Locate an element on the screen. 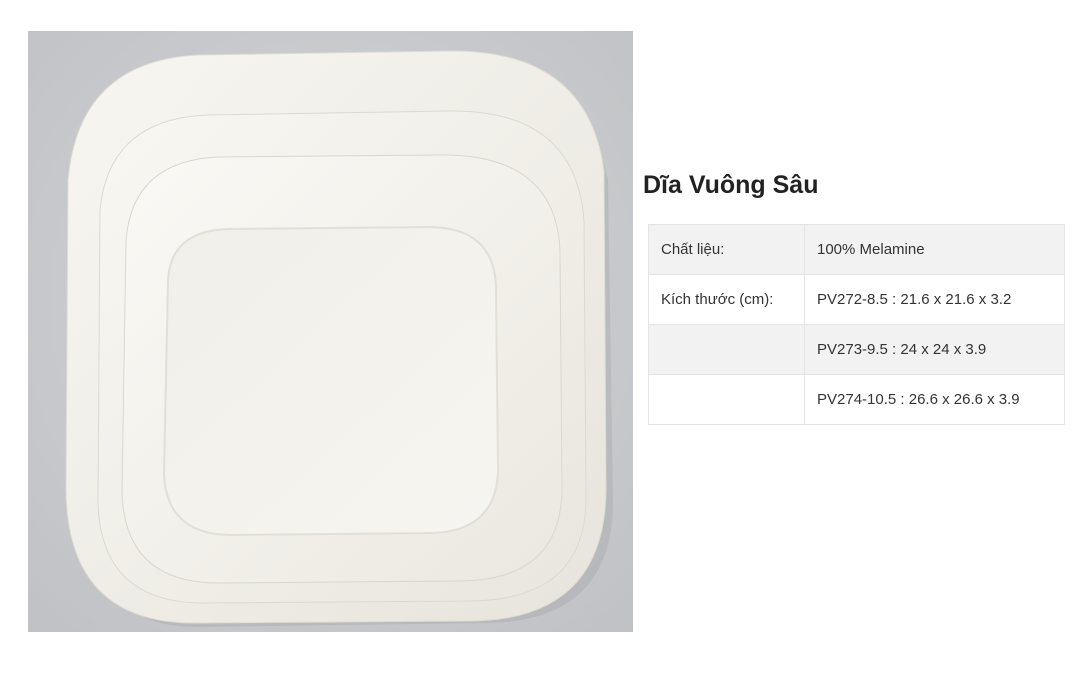 Image resolution: width=1090 pixels, height=676 pixels. table-row: PV273-9.5 : 24 x 24 x 3.9 is located at coordinates (856, 349).